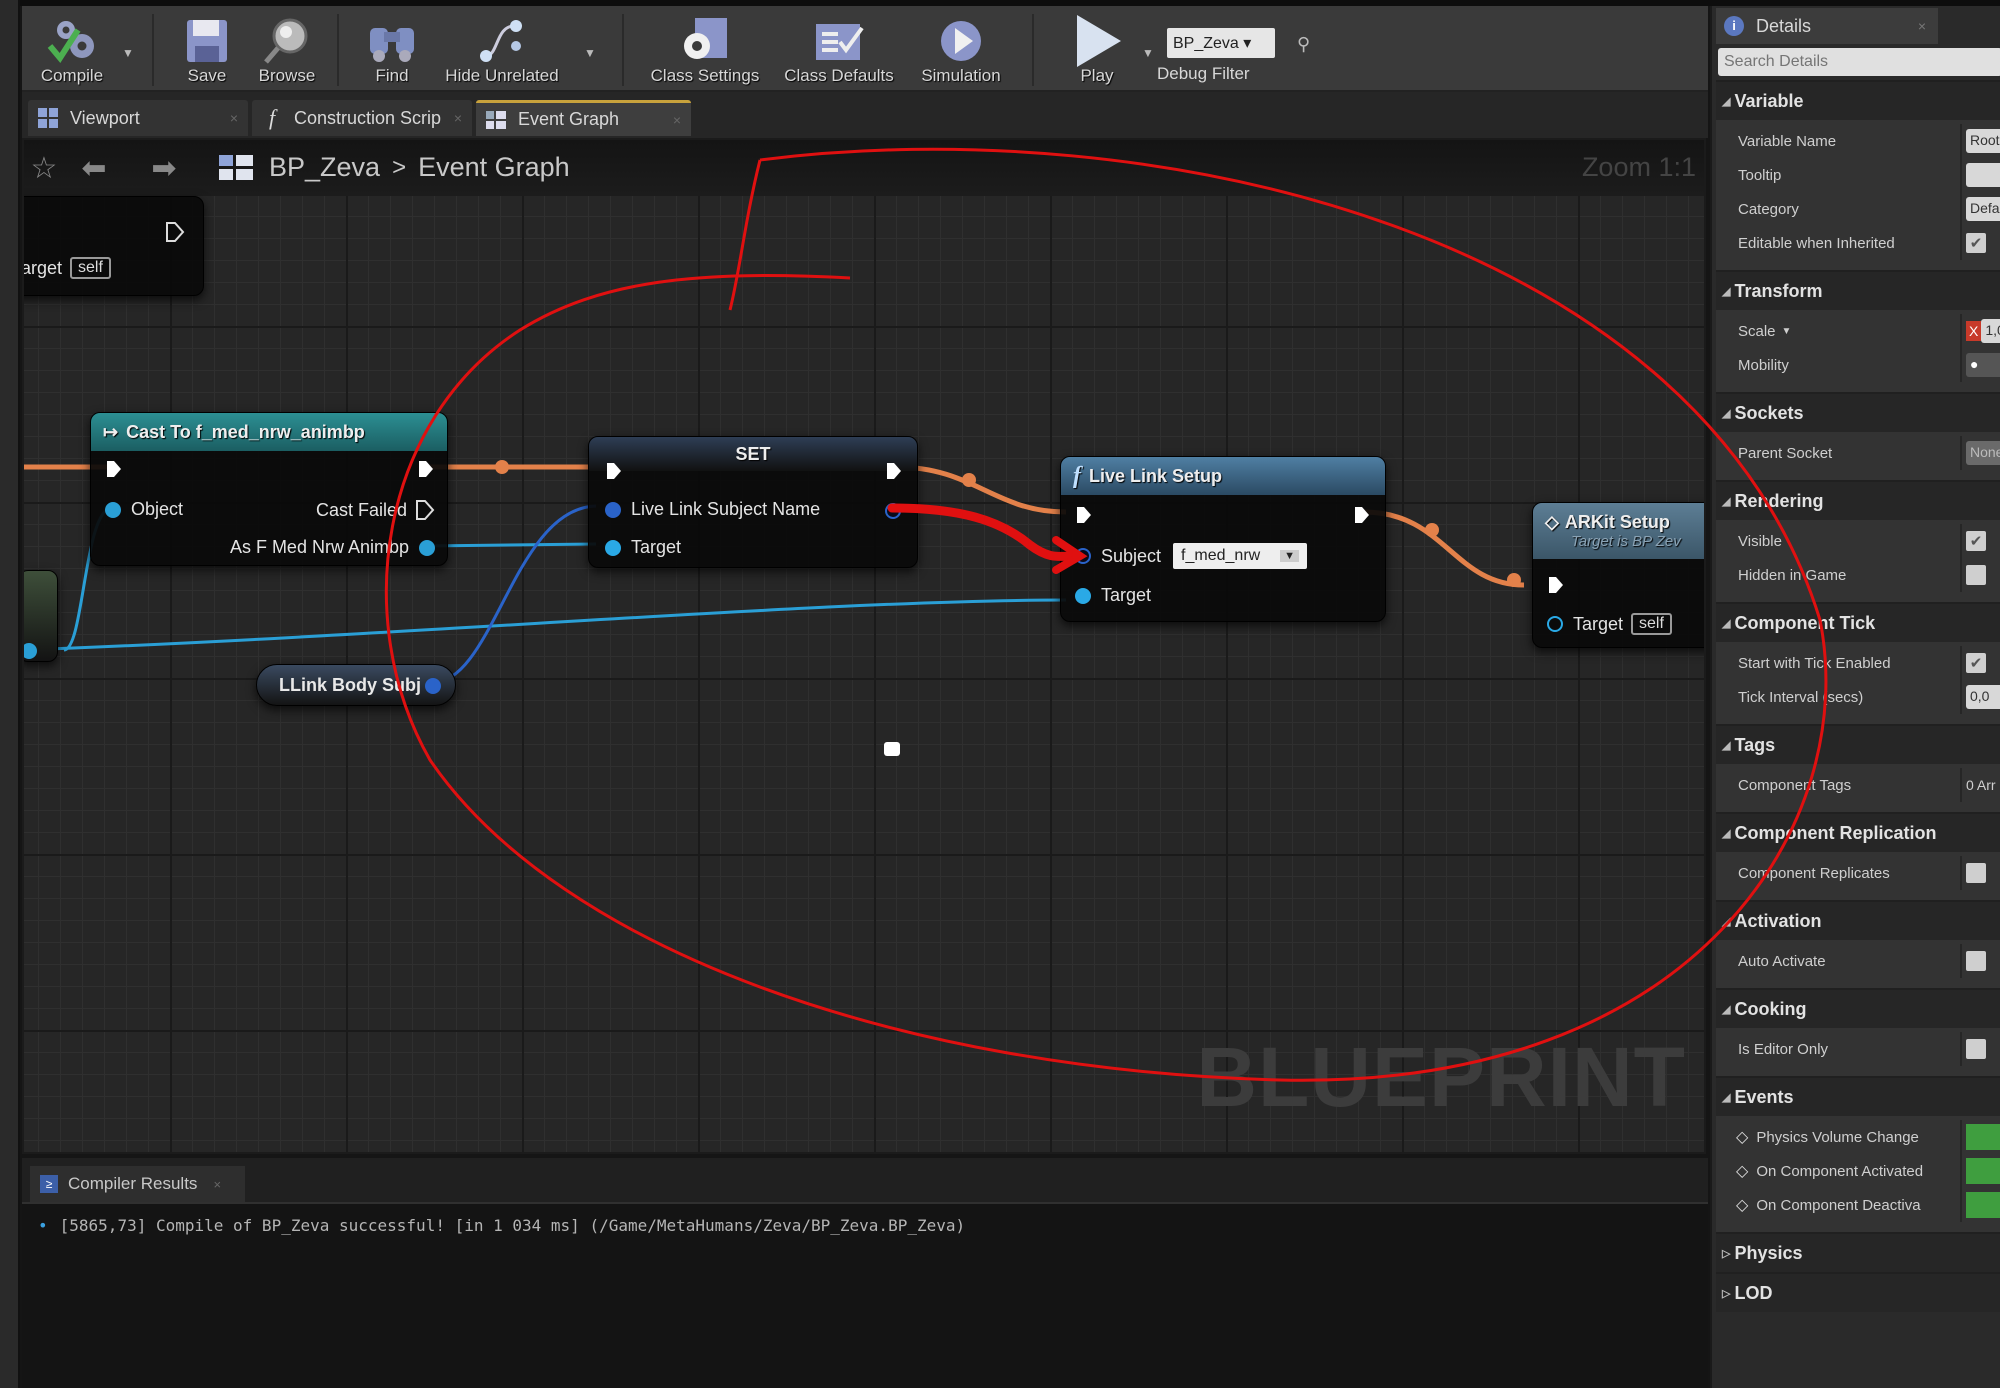 The height and width of the screenshot is (1388, 2000). I want to click on prop-visible: Visible ✔, so click(1858, 541).